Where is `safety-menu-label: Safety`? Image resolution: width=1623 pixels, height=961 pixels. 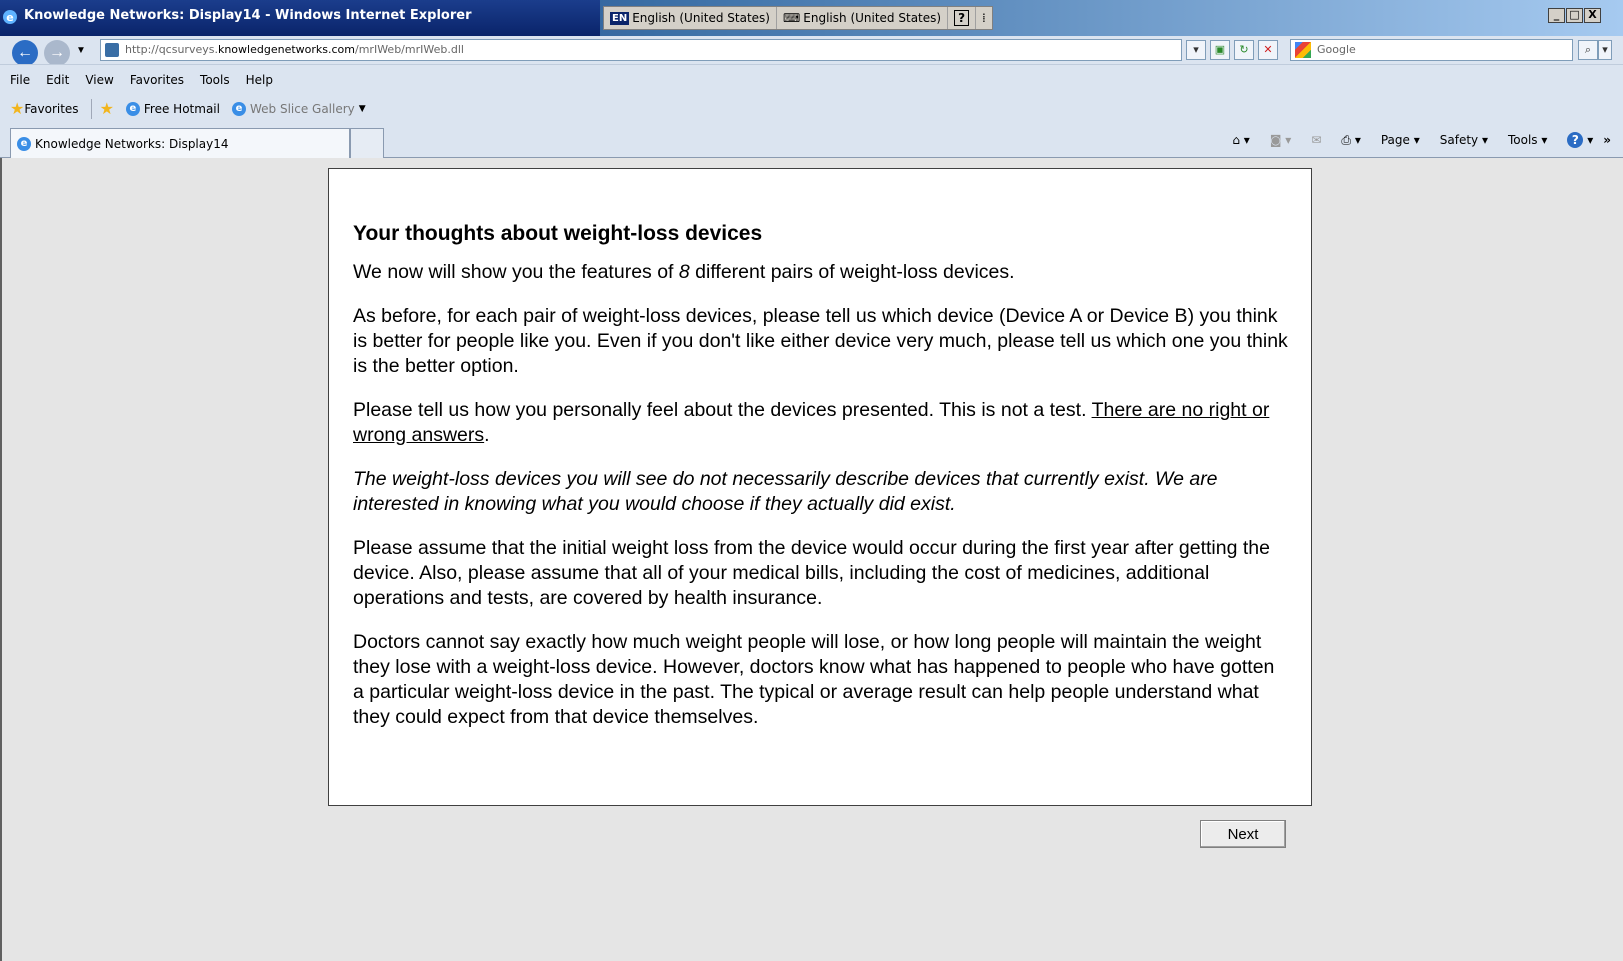 safety-menu-label: Safety is located at coordinates (1459, 140).